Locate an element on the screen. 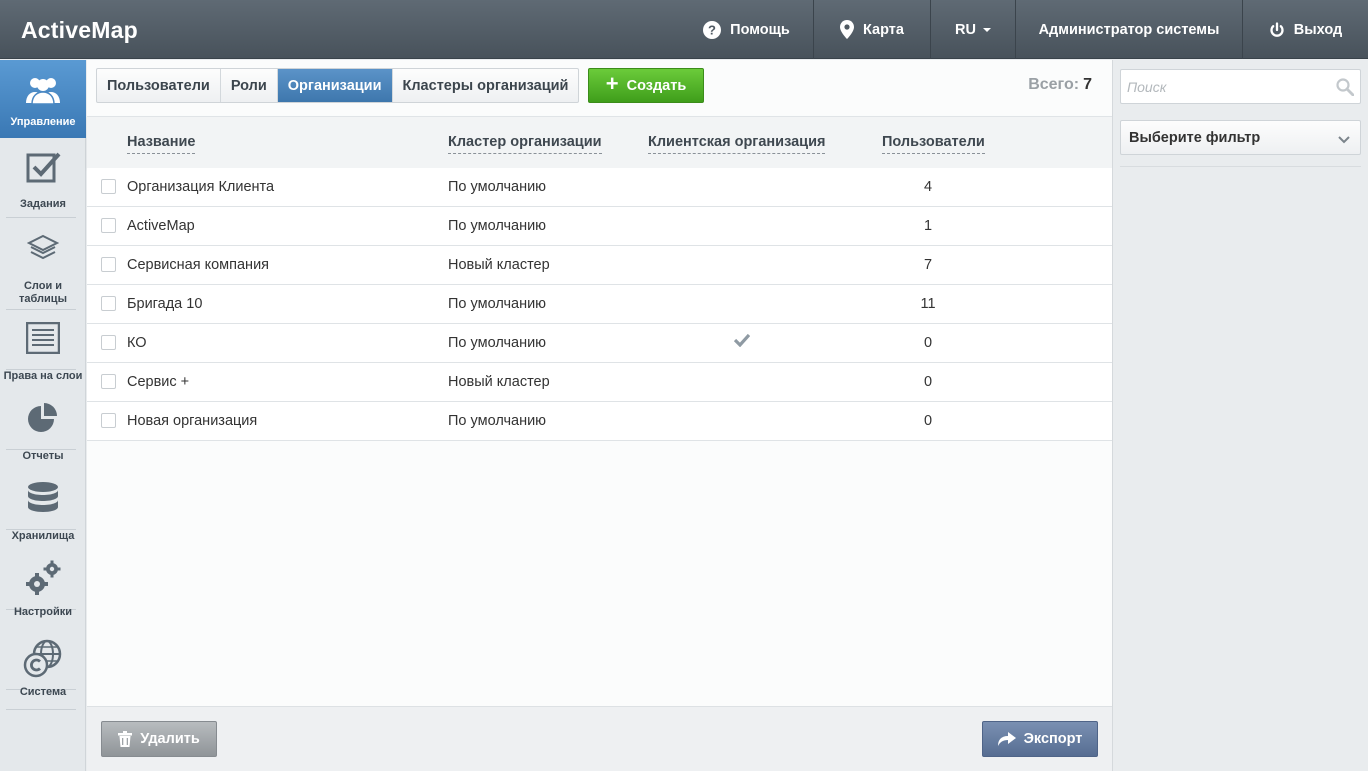  sidebar-divider is located at coordinates (41, 709).